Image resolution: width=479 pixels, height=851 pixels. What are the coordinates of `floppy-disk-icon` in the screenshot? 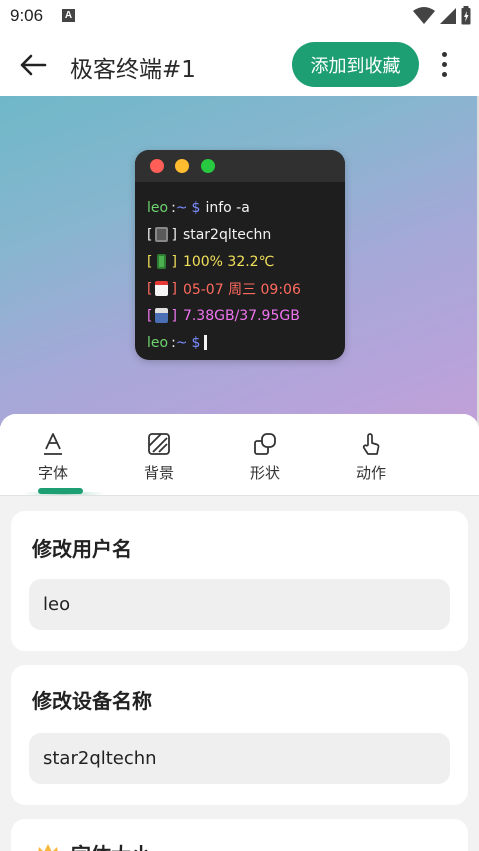 It's located at (162, 315).